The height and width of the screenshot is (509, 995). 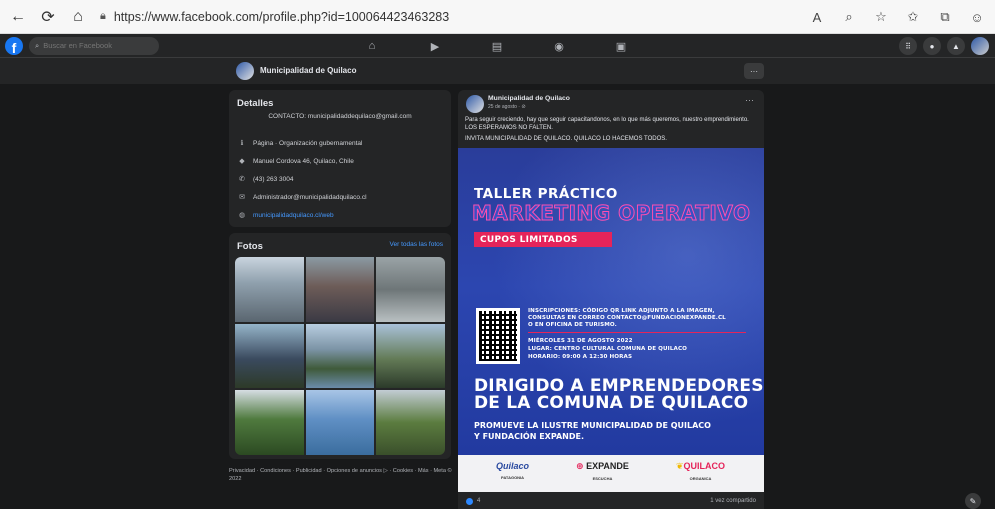 I want to click on photo-grid, so click(x=340, y=356).